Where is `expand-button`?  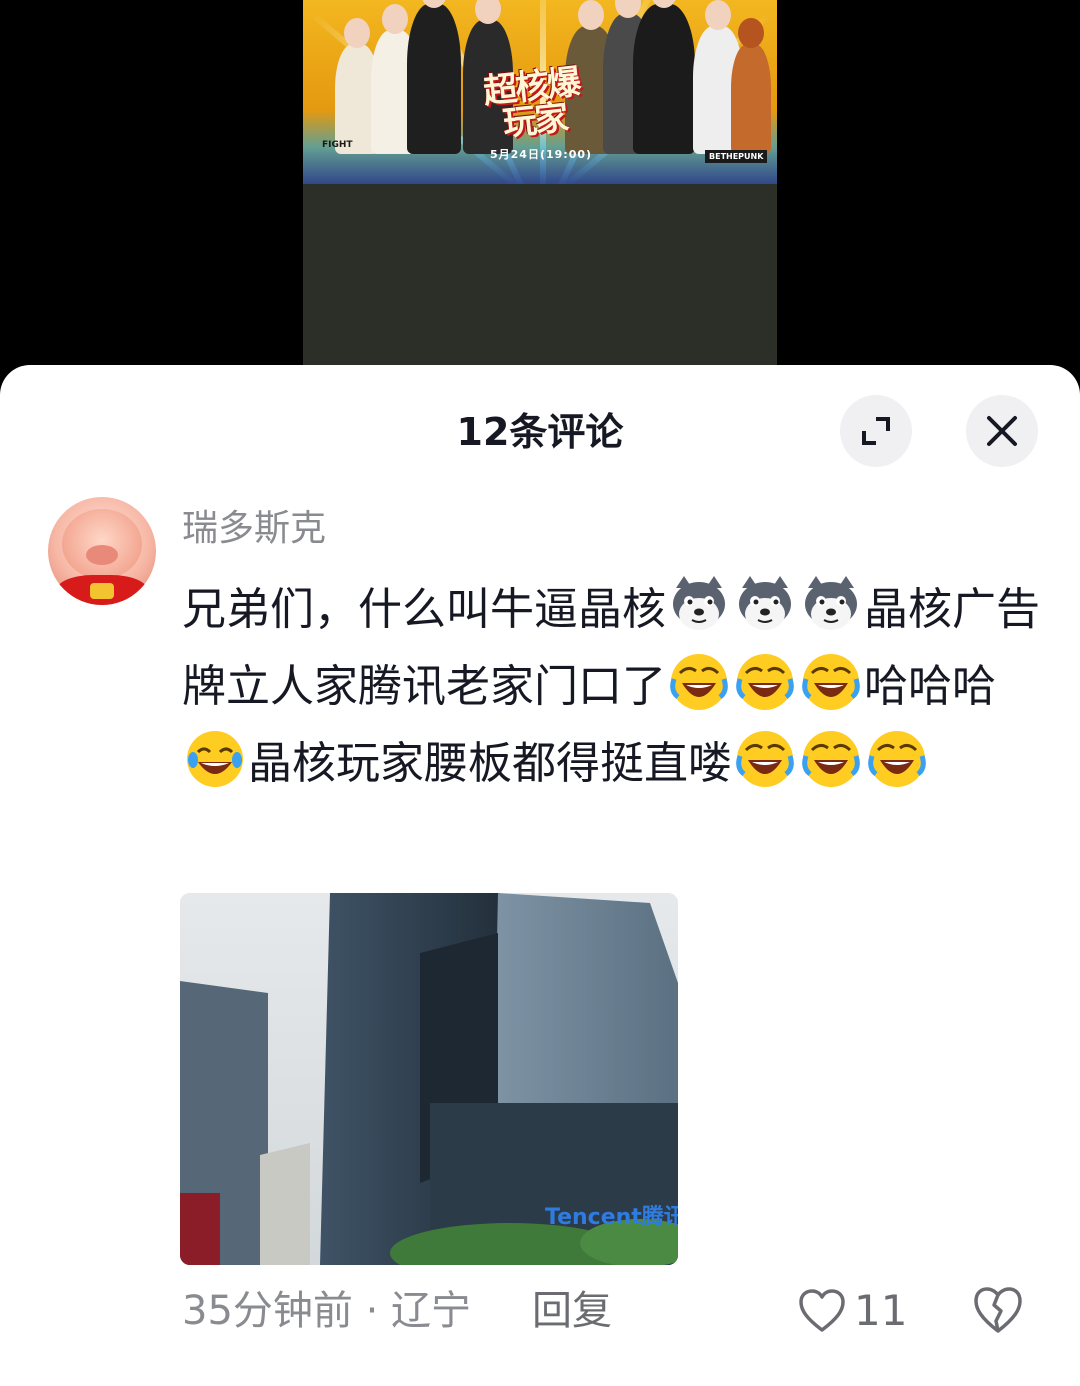 expand-button is located at coordinates (876, 431).